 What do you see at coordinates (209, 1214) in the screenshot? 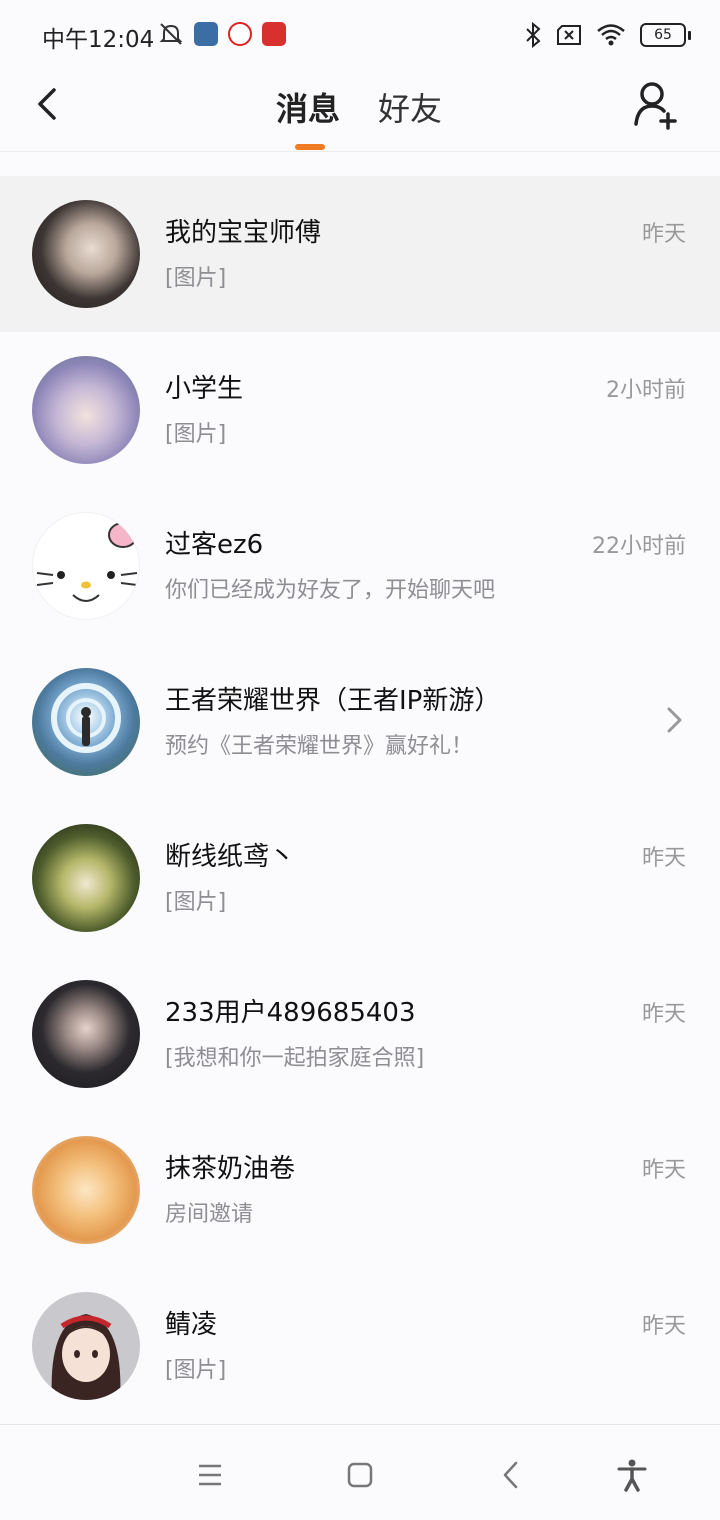
I see `message-preview: 房间邀请` at bounding box center [209, 1214].